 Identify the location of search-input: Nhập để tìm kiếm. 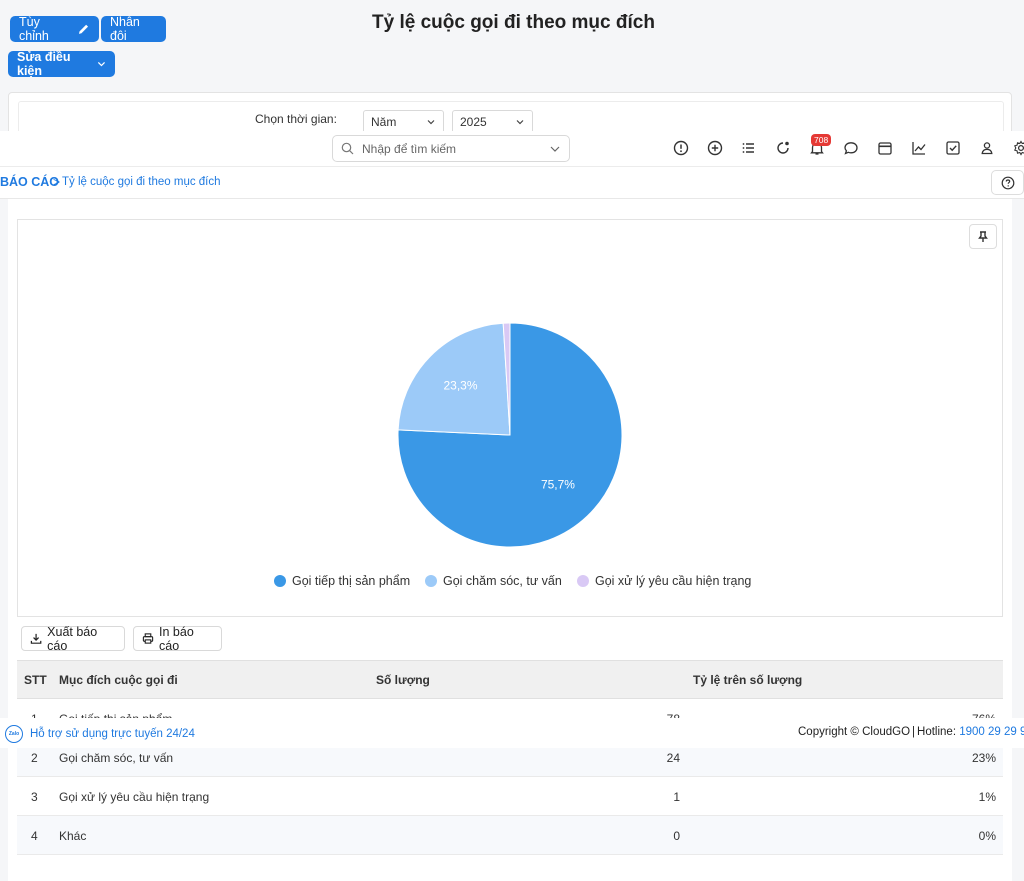
(451, 148).